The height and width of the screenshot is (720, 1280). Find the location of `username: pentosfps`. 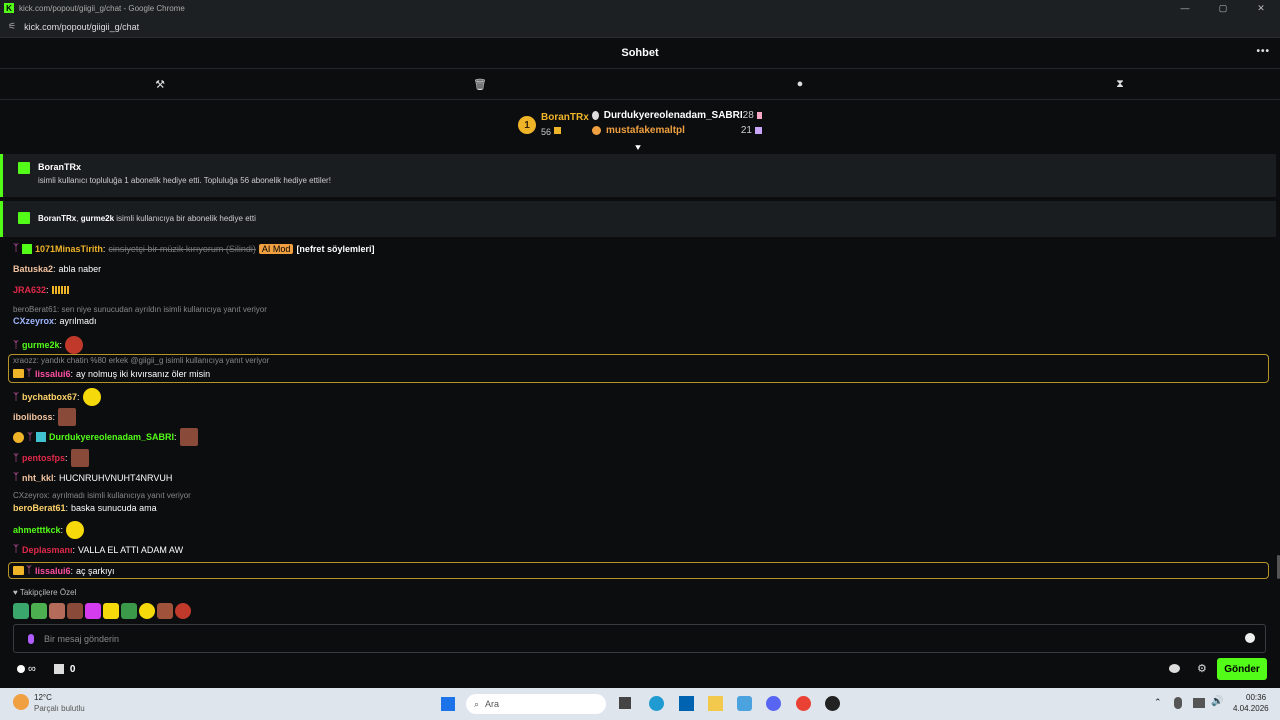

username: pentosfps is located at coordinates (43, 458).